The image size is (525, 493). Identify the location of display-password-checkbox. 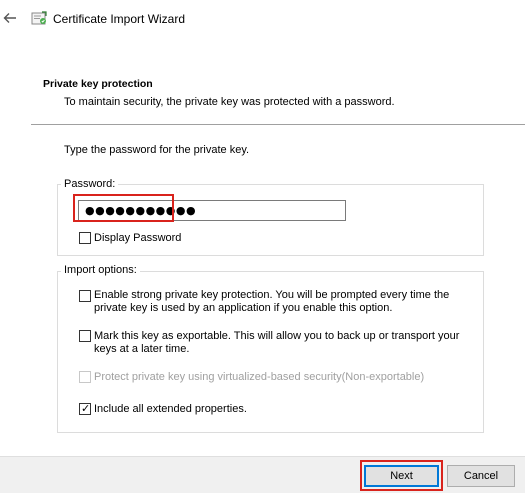
(85, 238).